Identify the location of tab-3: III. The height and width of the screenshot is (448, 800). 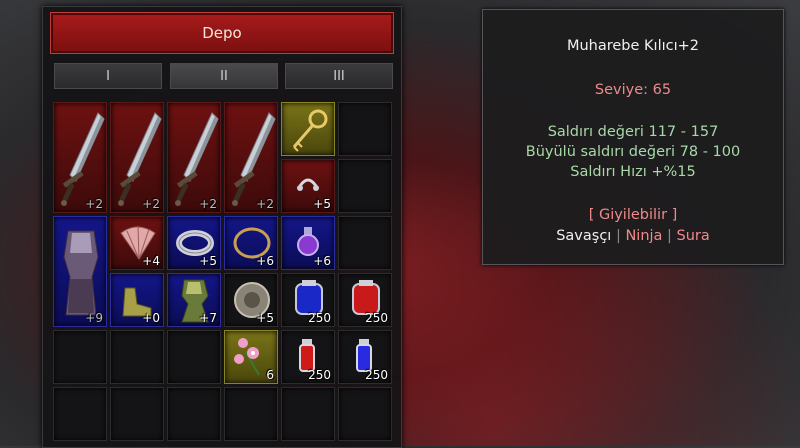
(339, 76).